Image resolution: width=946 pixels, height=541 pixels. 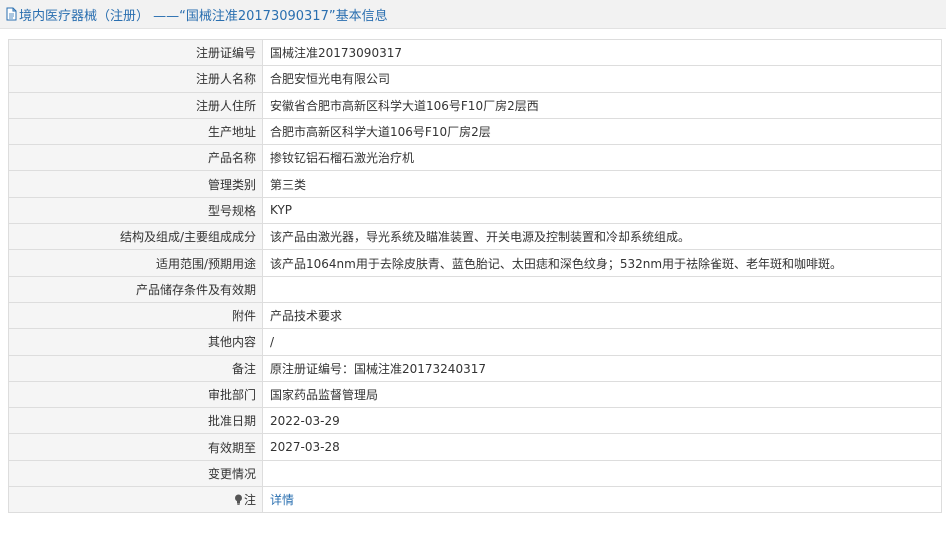 What do you see at coordinates (602, 158) in the screenshot?
I see `field-value: 掺钕钇铝石榴石激光治疗机` at bounding box center [602, 158].